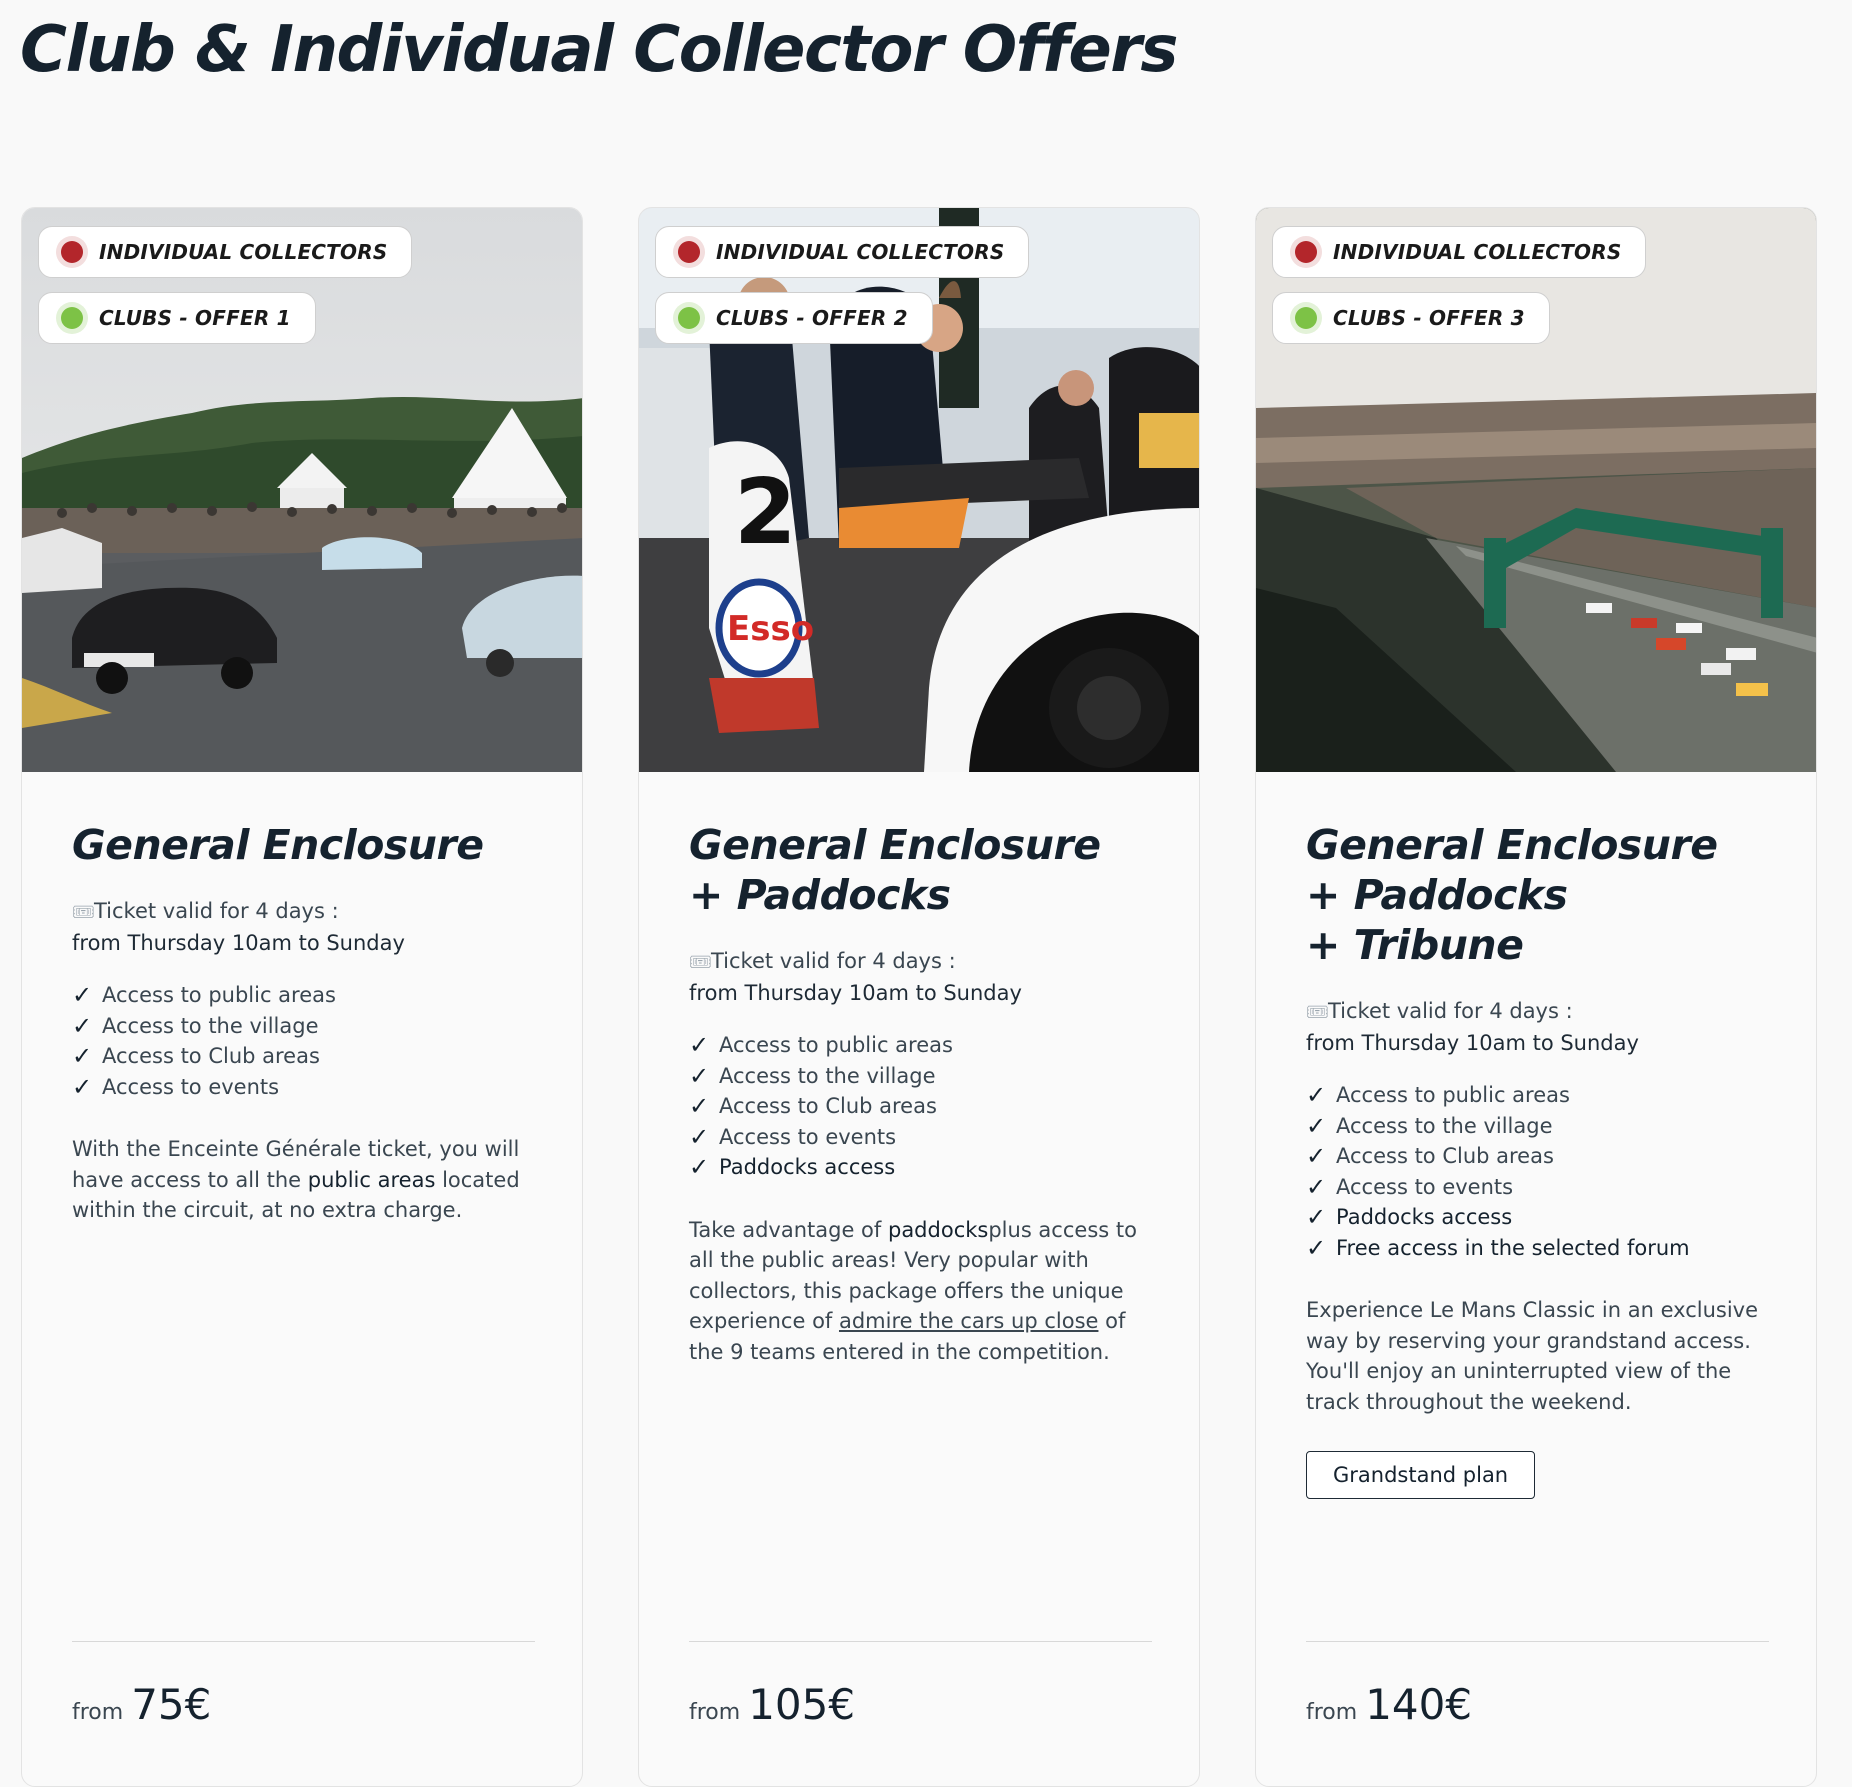  I want to click on offer-image-classic-cars-paddock: INDIVIDUAL COLLECTORS CLUBS - OFFER 1, so click(302, 490).